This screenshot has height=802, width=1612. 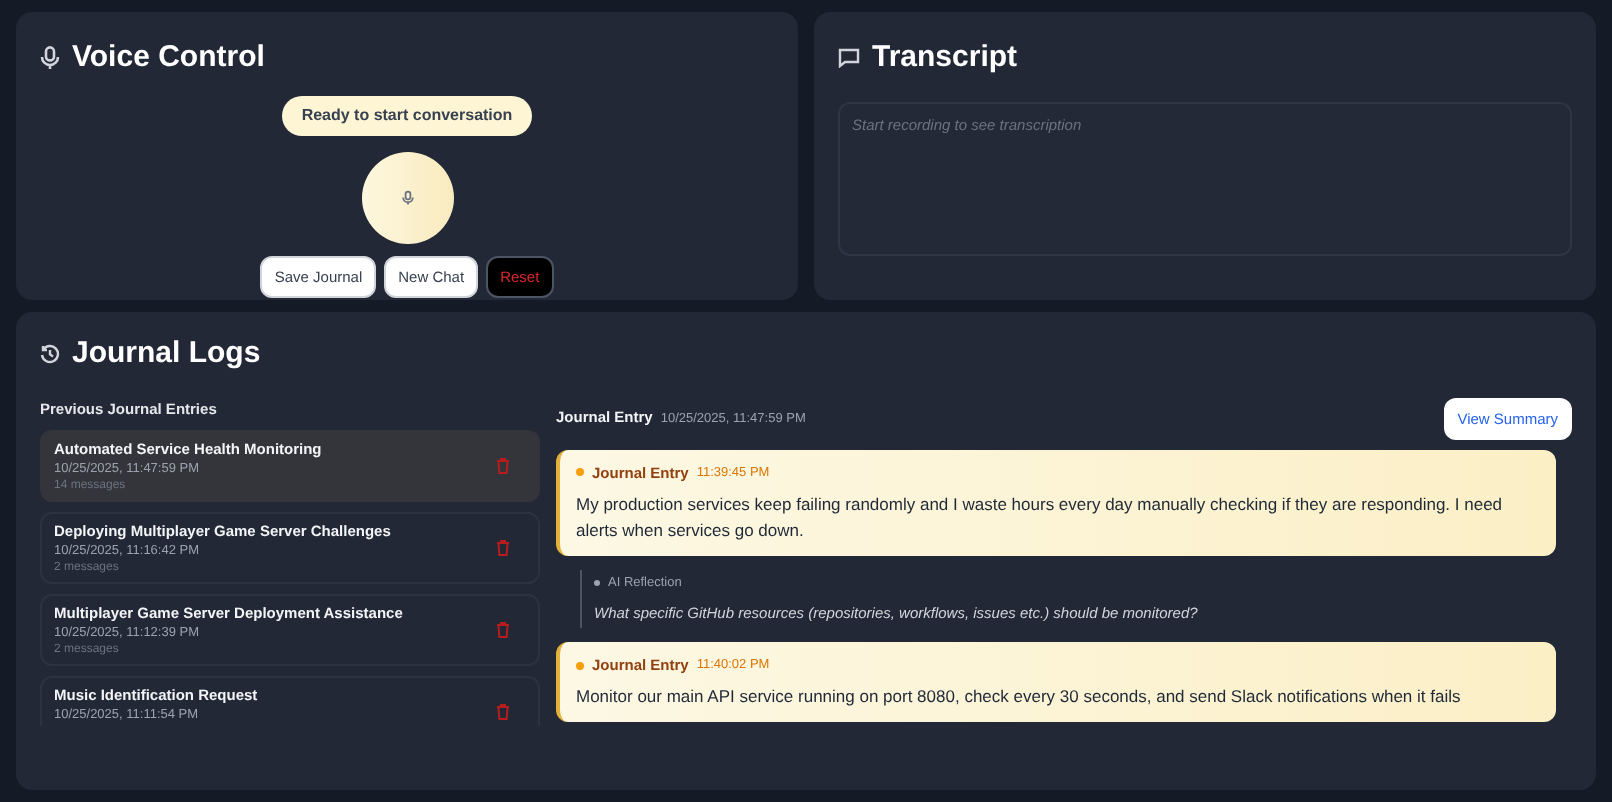 What do you see at coordinates (407, 115) in the screenshot?
I see `status-badge: Ready to start conversation` at bounding box center [407, 115].